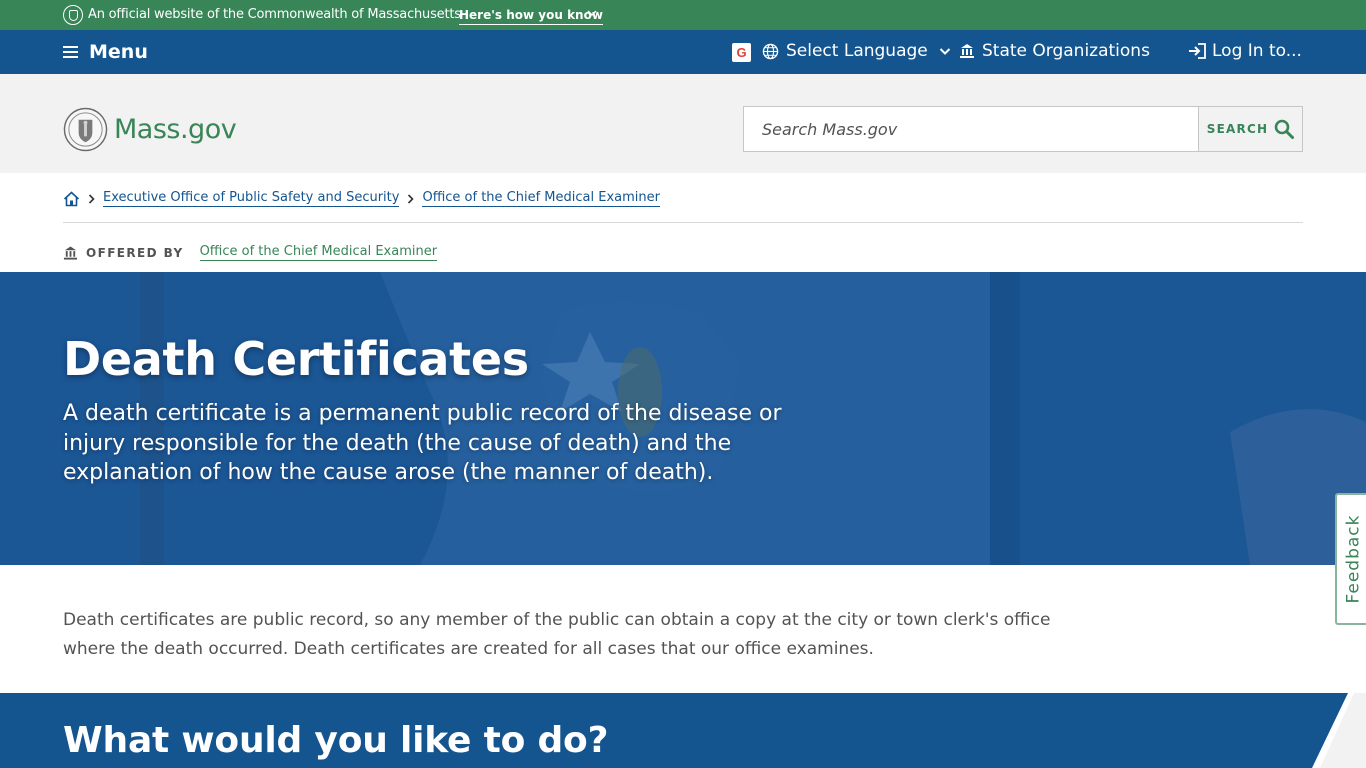 The image size is (1366, 768). What do you see at coordinates (70, 52) in the screenshot?
I see `hamburger-icon` at bounding box center [70, 52].